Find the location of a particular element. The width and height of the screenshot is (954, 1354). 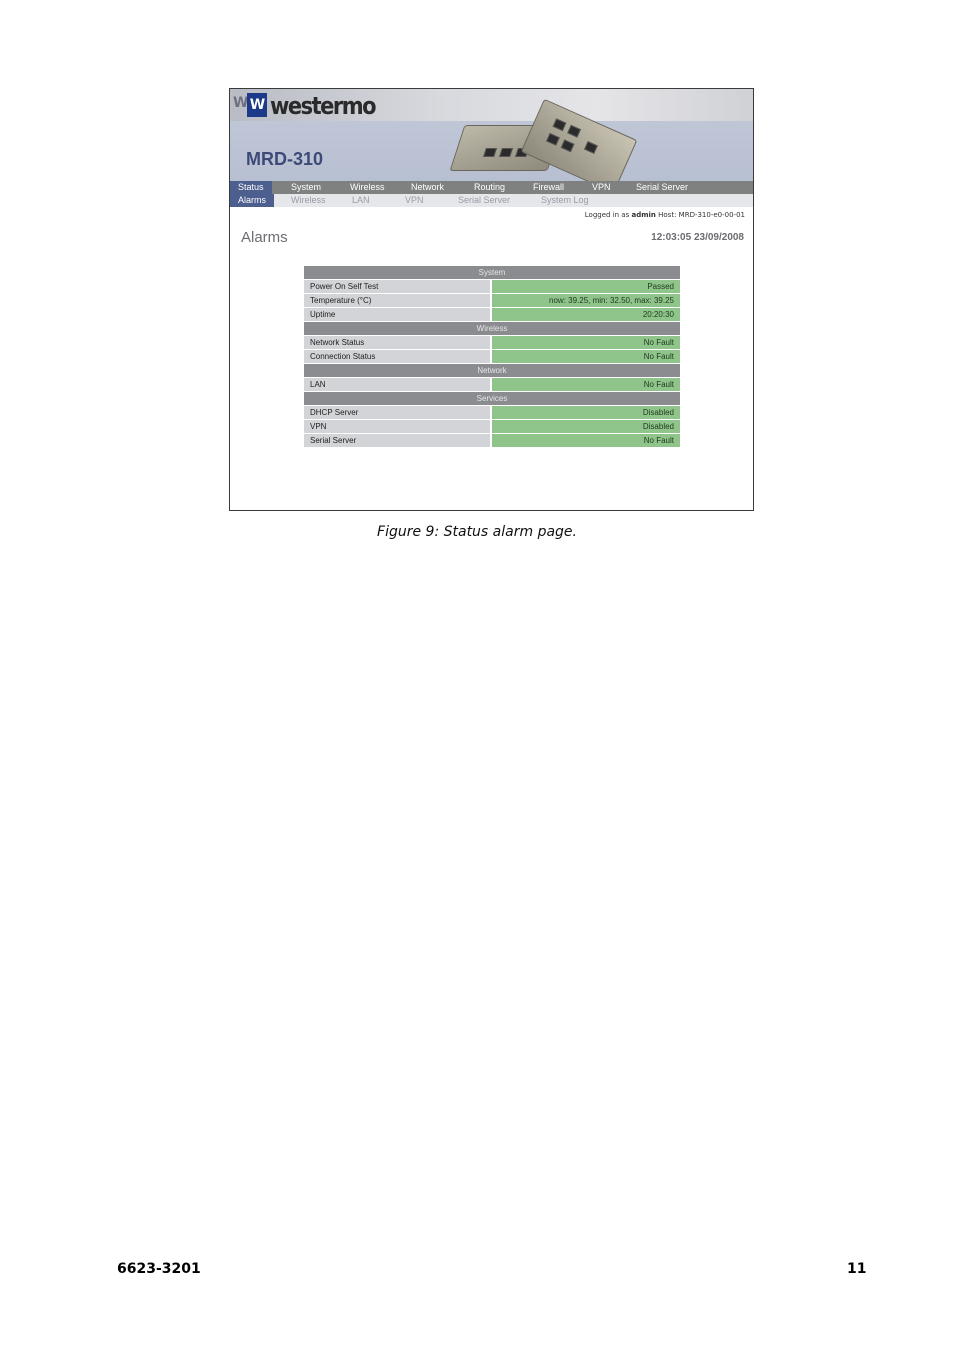

section-title: Services is located at coordinates (492, 398).